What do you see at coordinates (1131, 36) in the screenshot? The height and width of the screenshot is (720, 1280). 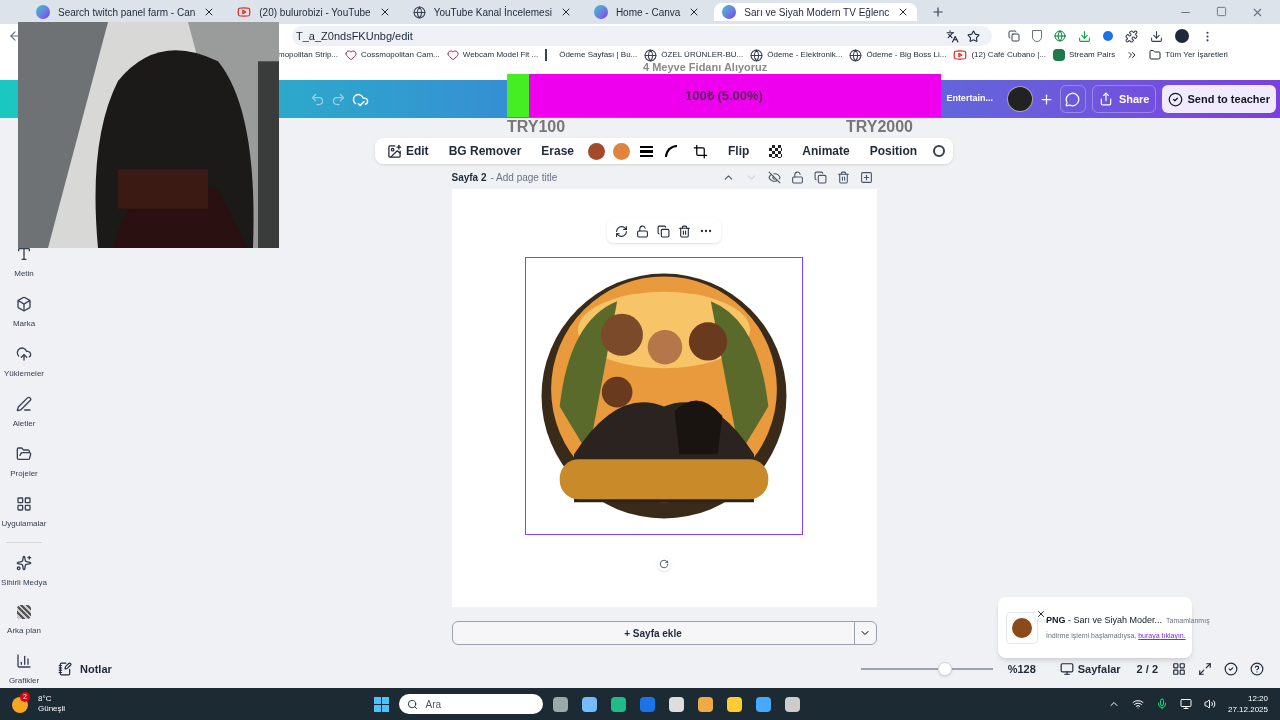 I see `extensions-icon` at bounding box center [1131, 36].